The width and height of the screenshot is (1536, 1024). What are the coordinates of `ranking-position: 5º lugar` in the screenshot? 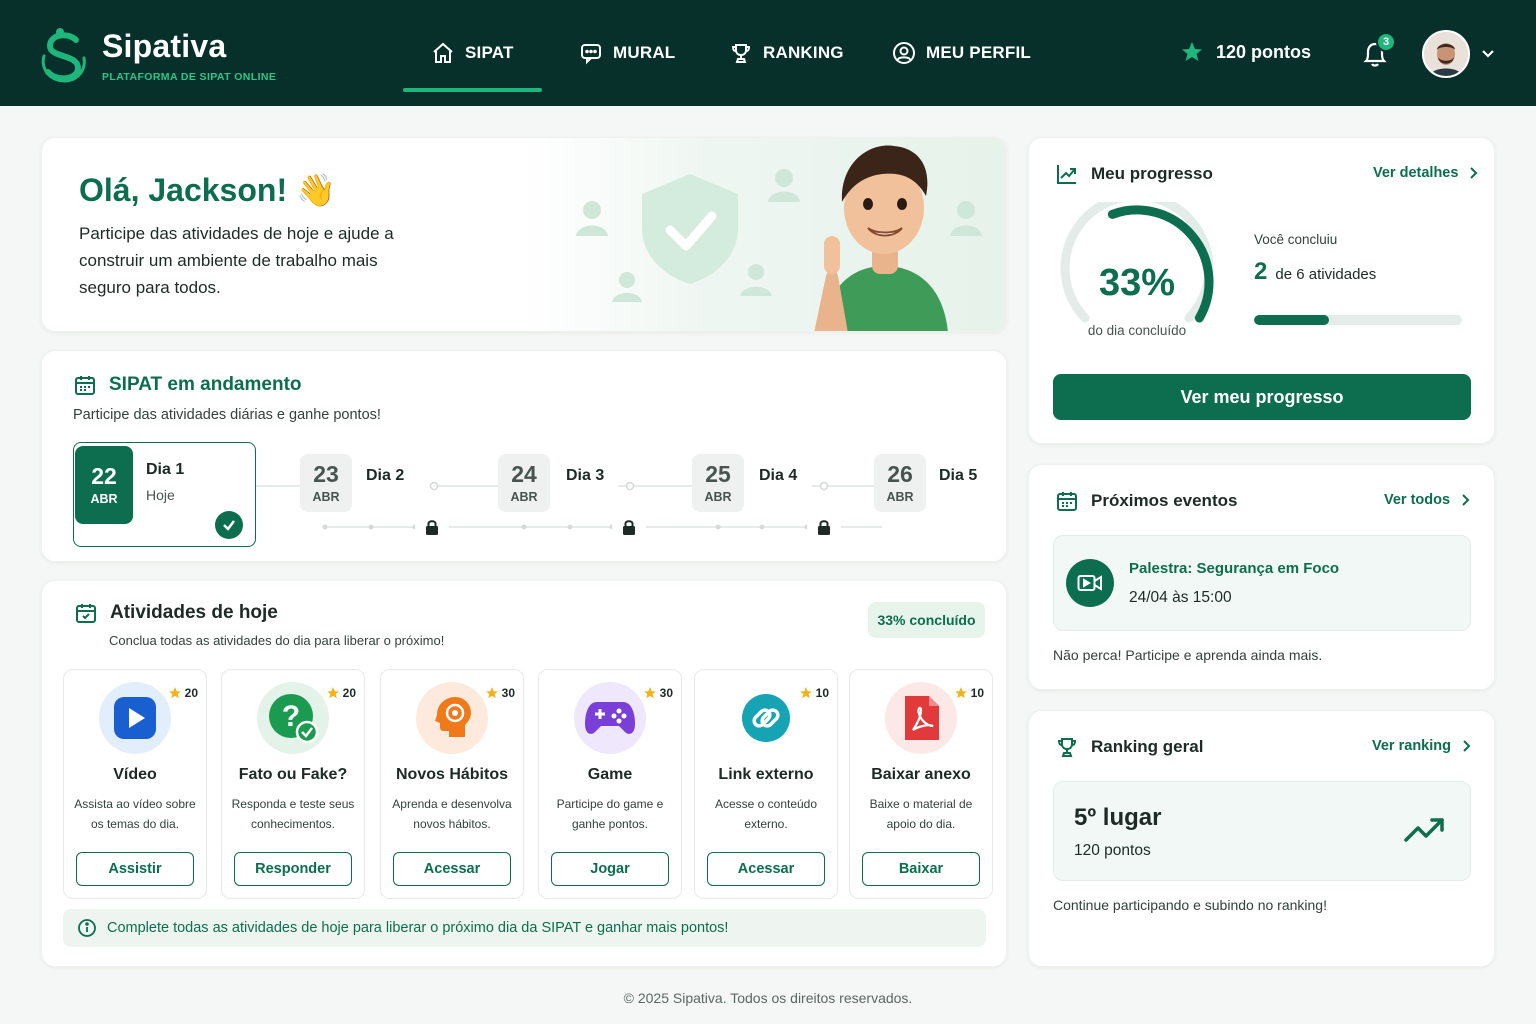 It's located at (1118, 817).